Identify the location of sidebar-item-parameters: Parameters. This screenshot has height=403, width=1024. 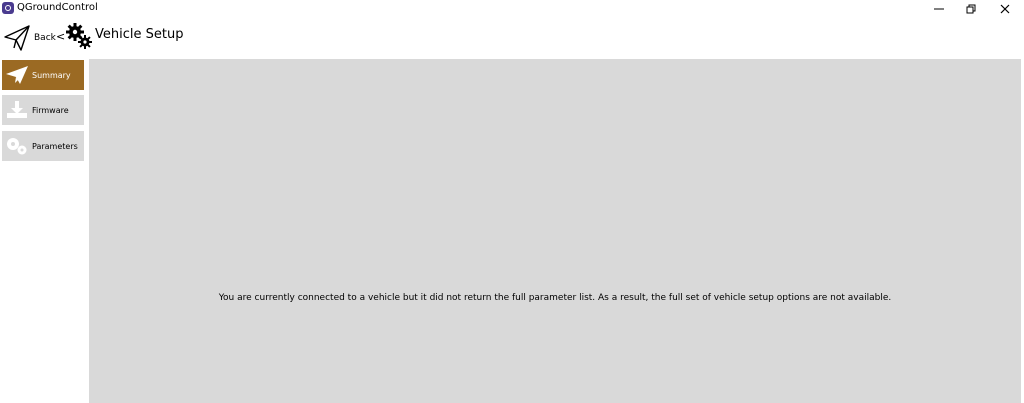
(43, 146).